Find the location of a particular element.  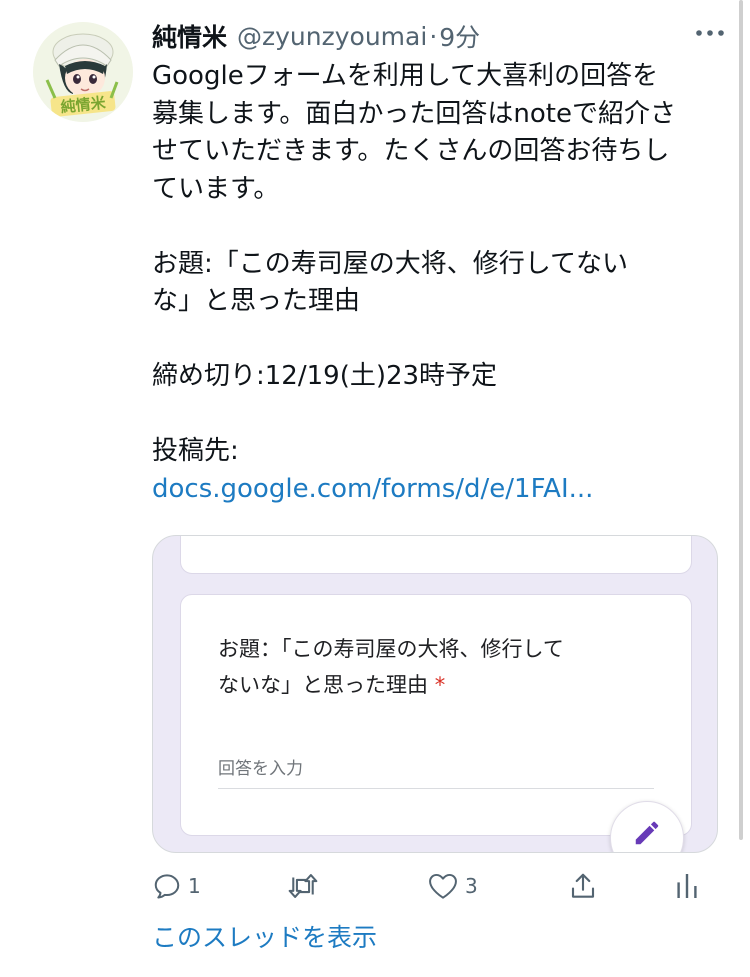

more-button is located at coordinates (710, 33).